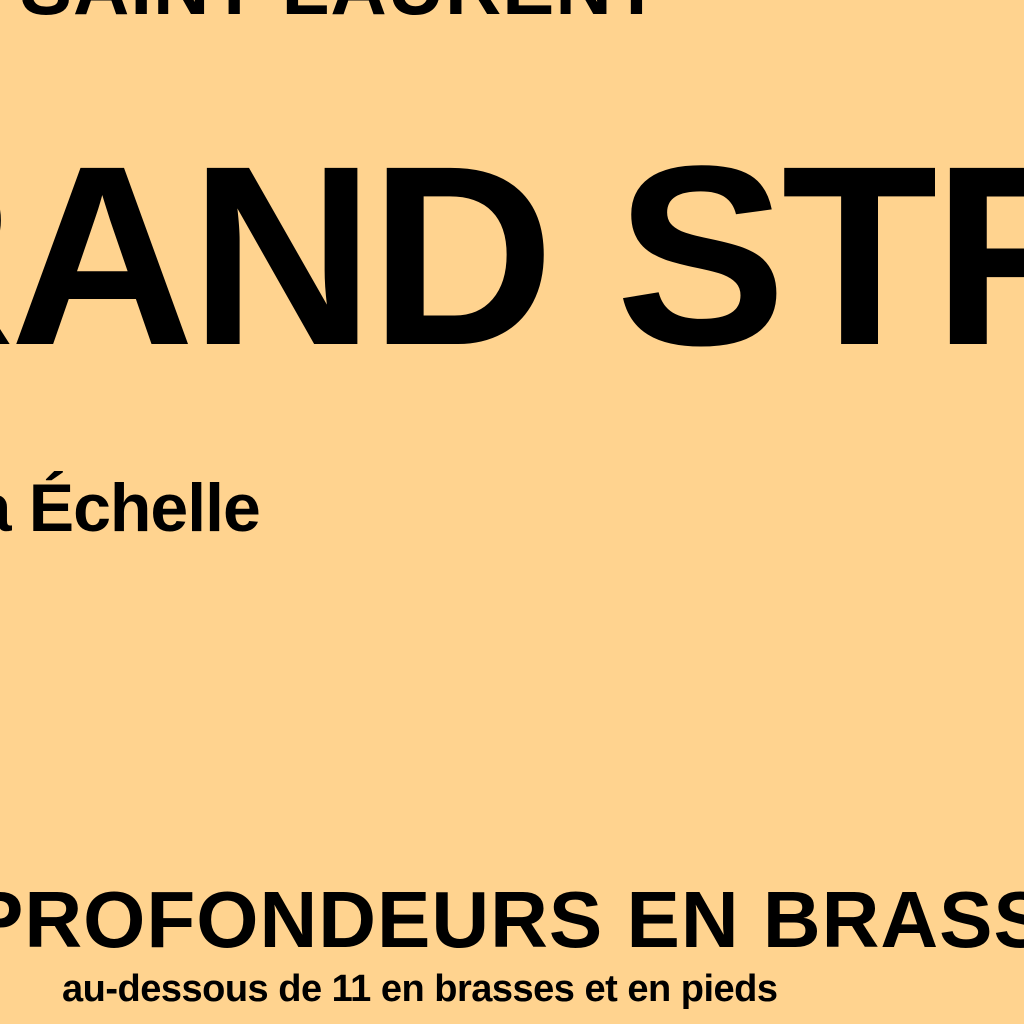 The height and width of the screenshot is (1024, 1024). I want to click on depth-heading: PROFONDEURS EN BRASSES, so click(512, 919).